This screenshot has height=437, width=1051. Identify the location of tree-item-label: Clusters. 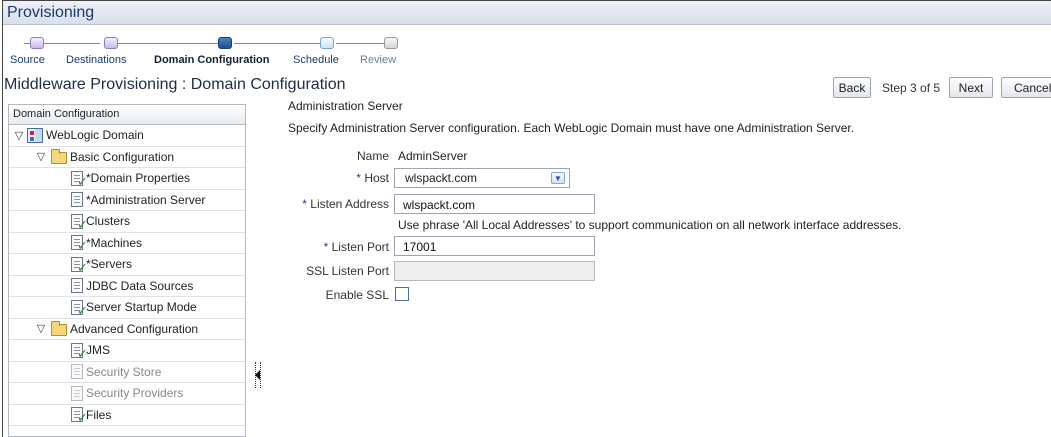
(108, 221).